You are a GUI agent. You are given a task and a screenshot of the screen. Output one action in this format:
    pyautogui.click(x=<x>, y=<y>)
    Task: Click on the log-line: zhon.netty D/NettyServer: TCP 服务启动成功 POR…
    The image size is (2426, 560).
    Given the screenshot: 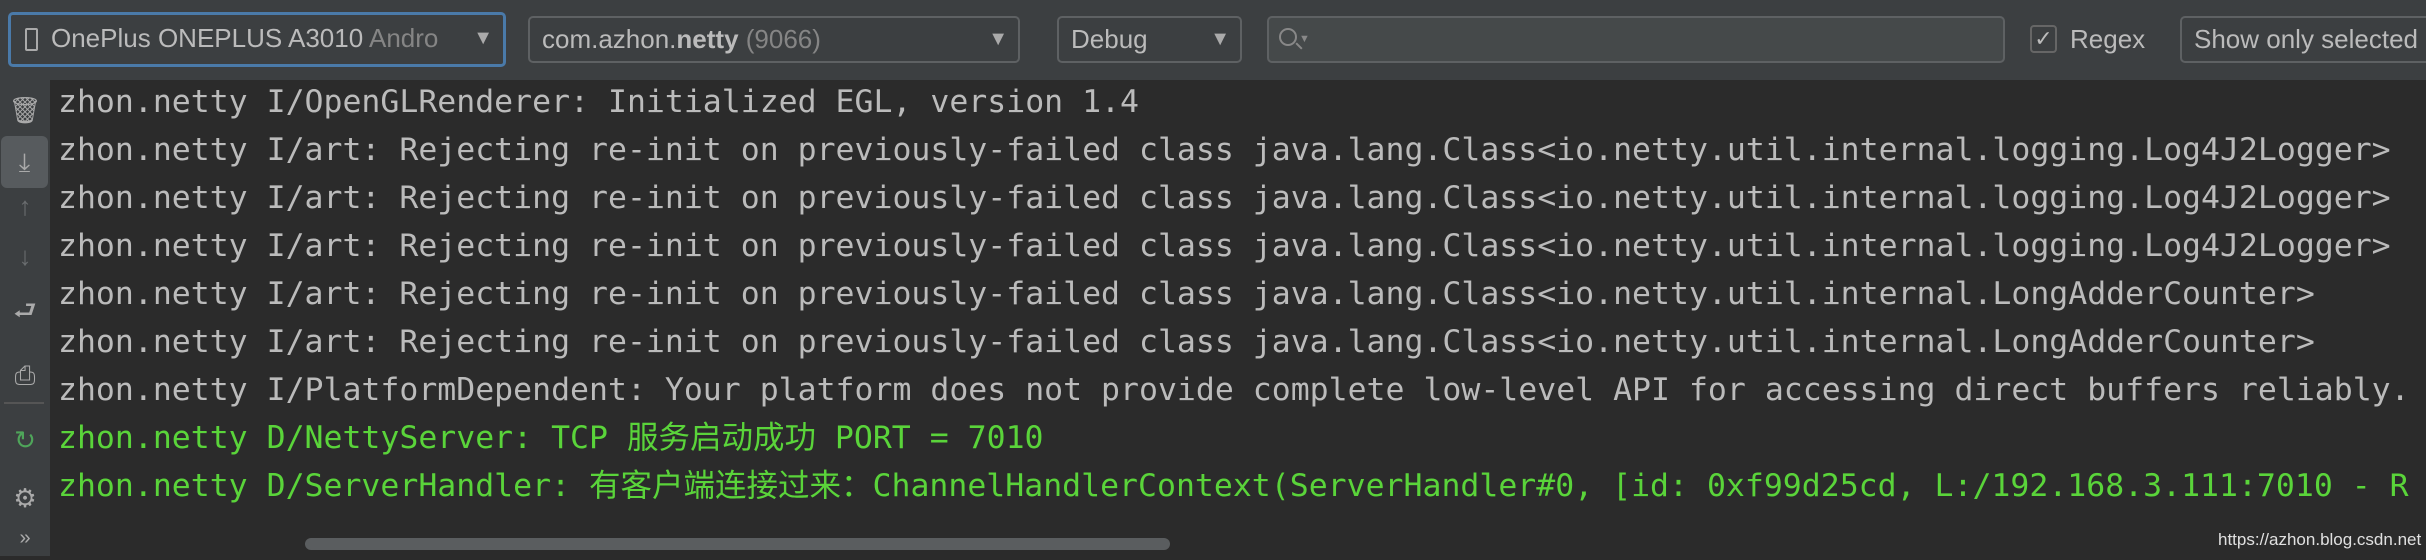 What is the action you would take?
    pyautogui.click(x=551, y=438)
    